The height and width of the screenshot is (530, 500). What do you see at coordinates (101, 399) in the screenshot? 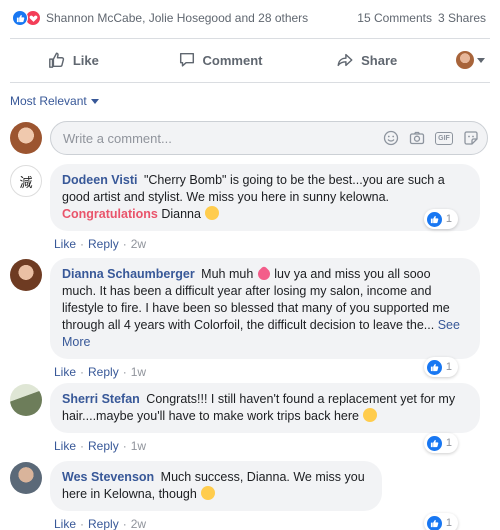
I see `comment-author: Sherri Stefan` at bounding box center [101, 399].